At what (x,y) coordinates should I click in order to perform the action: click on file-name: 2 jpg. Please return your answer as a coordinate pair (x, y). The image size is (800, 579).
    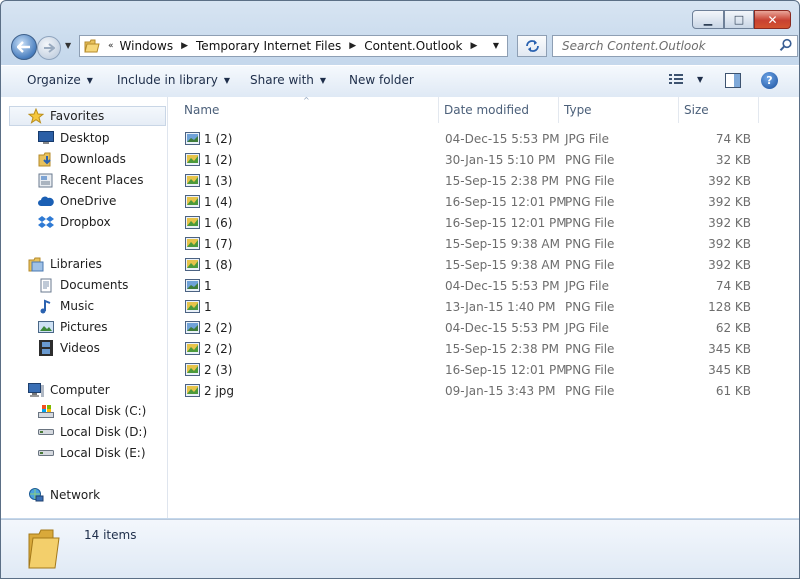
    Looking at the image, I should click on (219, 391).